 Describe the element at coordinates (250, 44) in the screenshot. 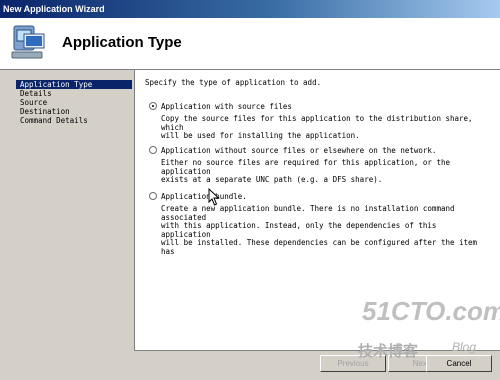

I see `wizard-header: Application Type` at that location.